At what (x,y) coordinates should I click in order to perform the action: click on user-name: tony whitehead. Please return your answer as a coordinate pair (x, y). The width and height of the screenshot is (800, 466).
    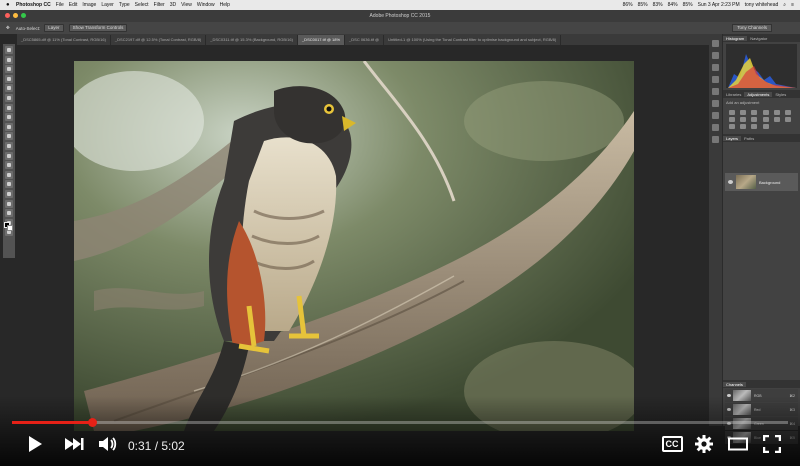
    Looking at the image, I should click on (762, 5).